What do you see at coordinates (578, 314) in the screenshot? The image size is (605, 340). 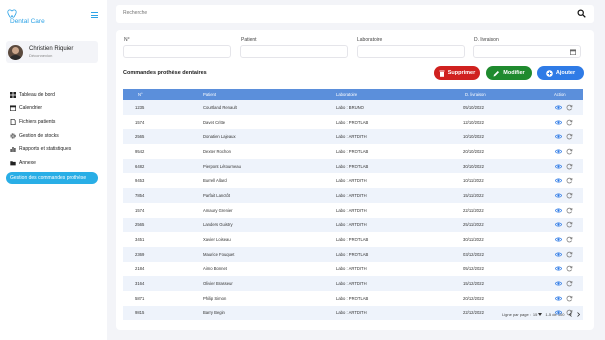 I see `chevron-right-icon` at bounding box center [578, 314].